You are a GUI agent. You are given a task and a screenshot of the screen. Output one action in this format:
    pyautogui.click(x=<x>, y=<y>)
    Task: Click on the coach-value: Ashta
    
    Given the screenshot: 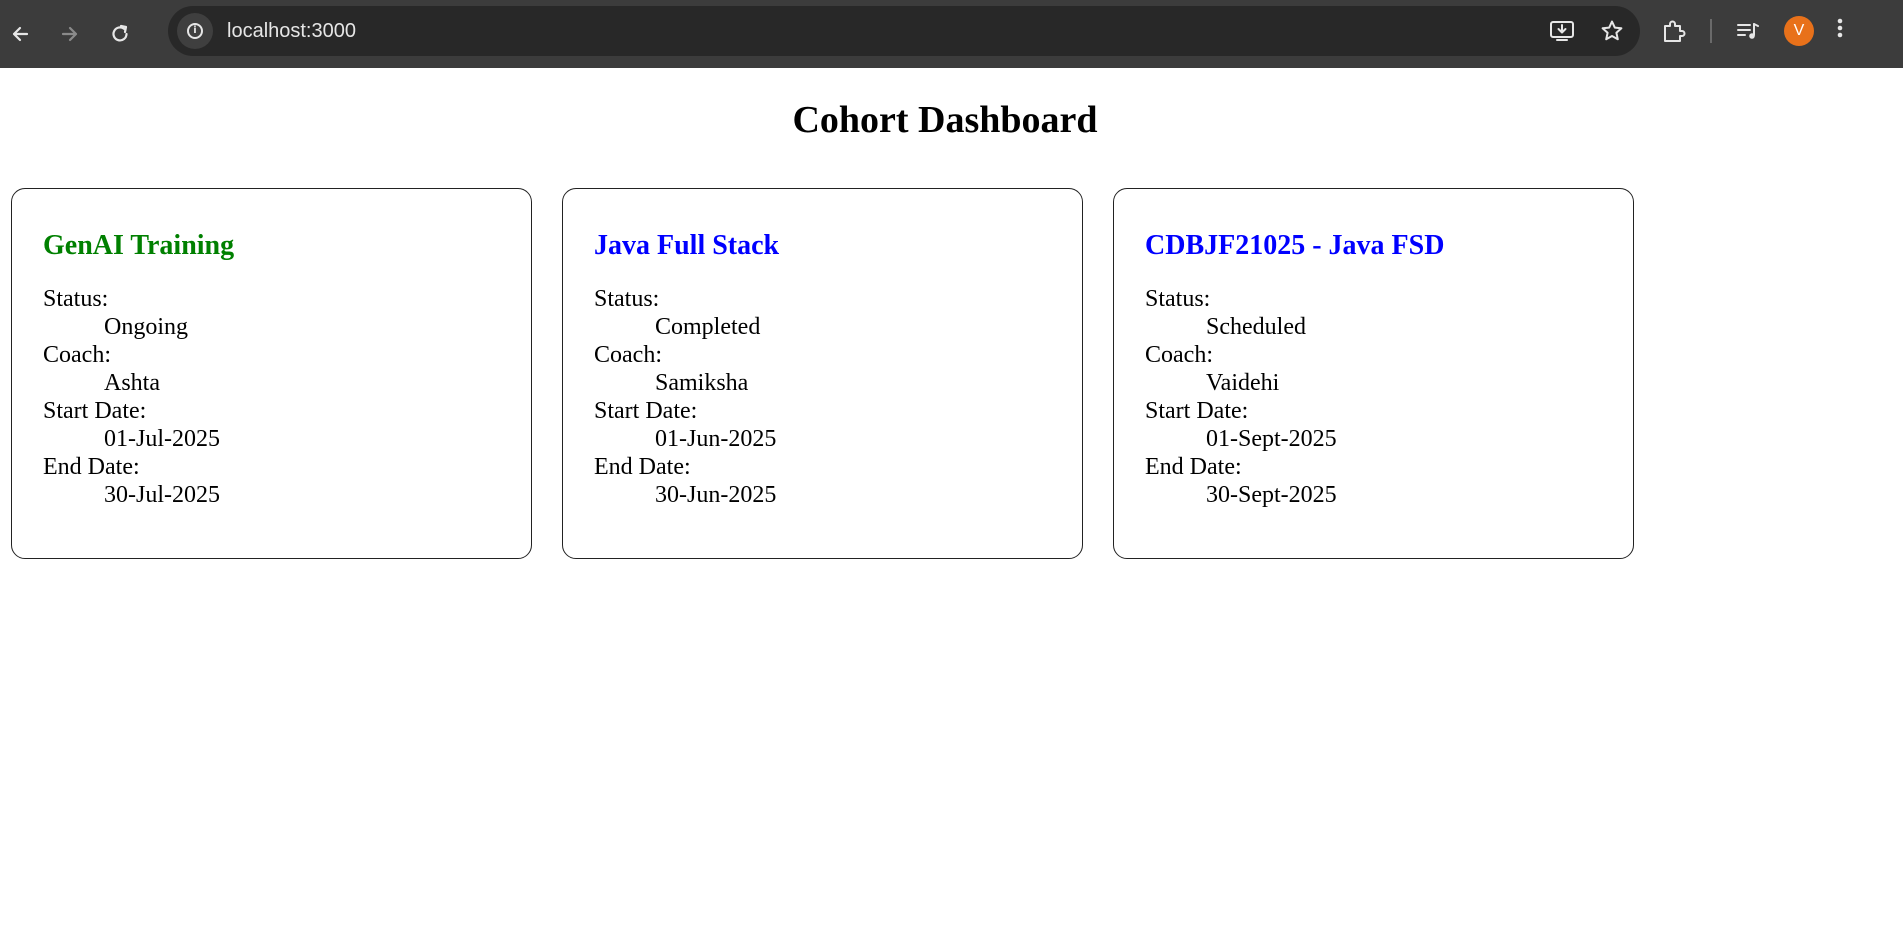 What is the action you would take?
    pyautogui.click(x=132, y=382)
    